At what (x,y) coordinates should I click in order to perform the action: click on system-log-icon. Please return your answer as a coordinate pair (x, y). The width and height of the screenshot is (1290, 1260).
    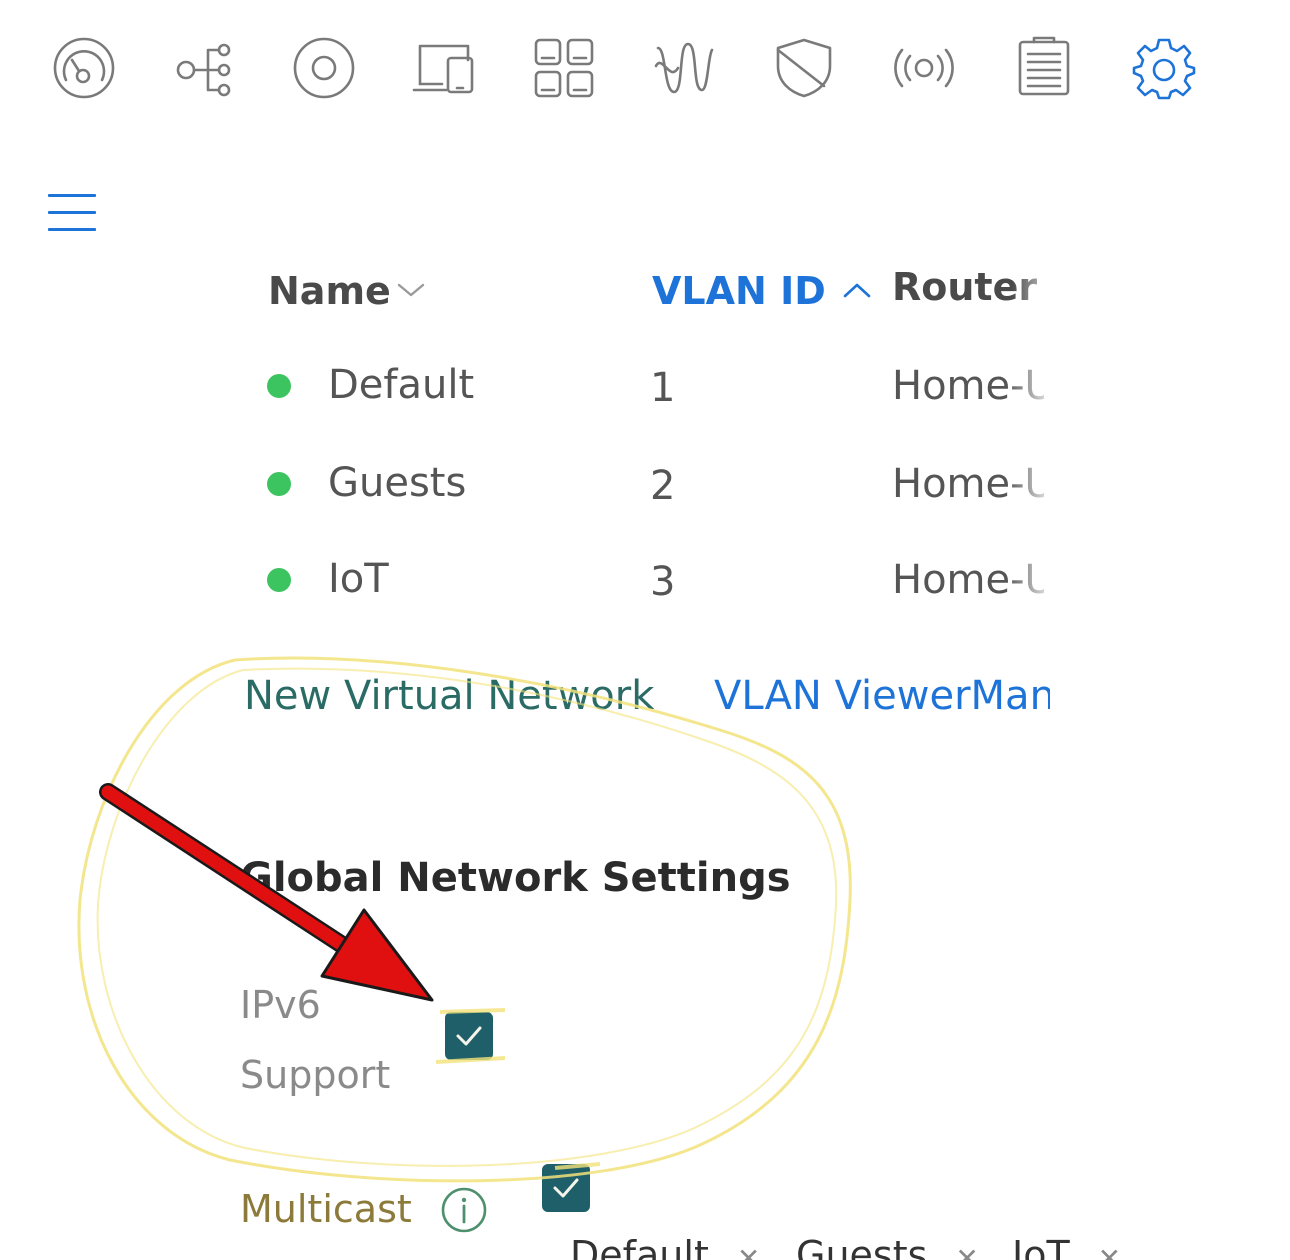
    Looking at the image, I should click on (1044, 68).